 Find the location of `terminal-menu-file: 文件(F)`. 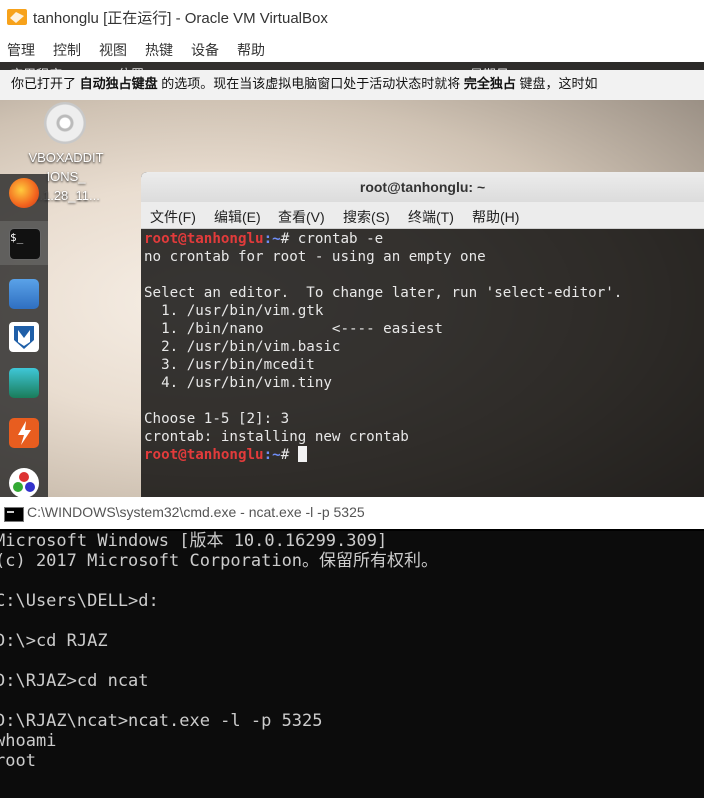

terminal-menu-file: 文件(F) is located at coordinates (173, 217).